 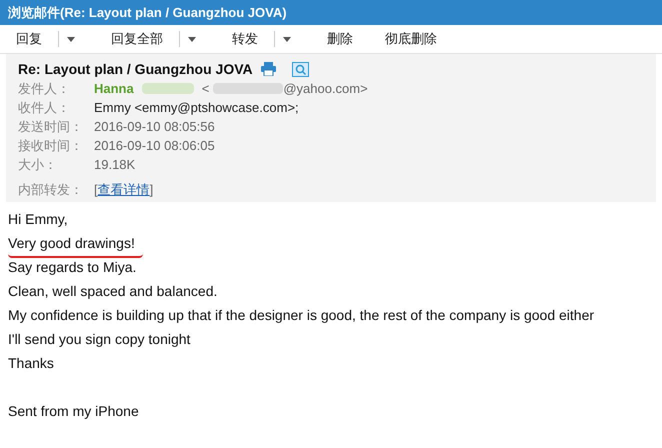 What do you see at coordinates (31, 363) in the screenshot?
I see `message-line: Thanks` at bounding box center [31, 363].